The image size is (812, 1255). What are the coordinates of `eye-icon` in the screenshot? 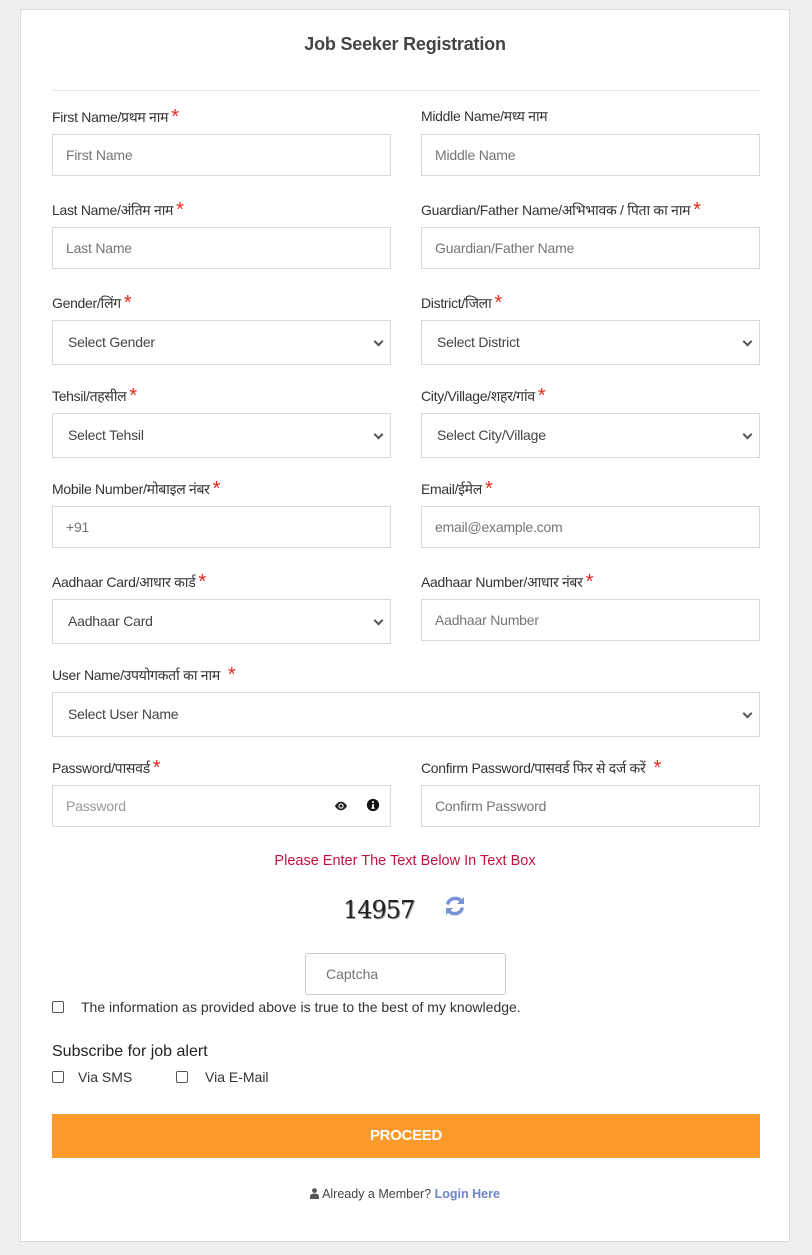 It's located at (341, 806).